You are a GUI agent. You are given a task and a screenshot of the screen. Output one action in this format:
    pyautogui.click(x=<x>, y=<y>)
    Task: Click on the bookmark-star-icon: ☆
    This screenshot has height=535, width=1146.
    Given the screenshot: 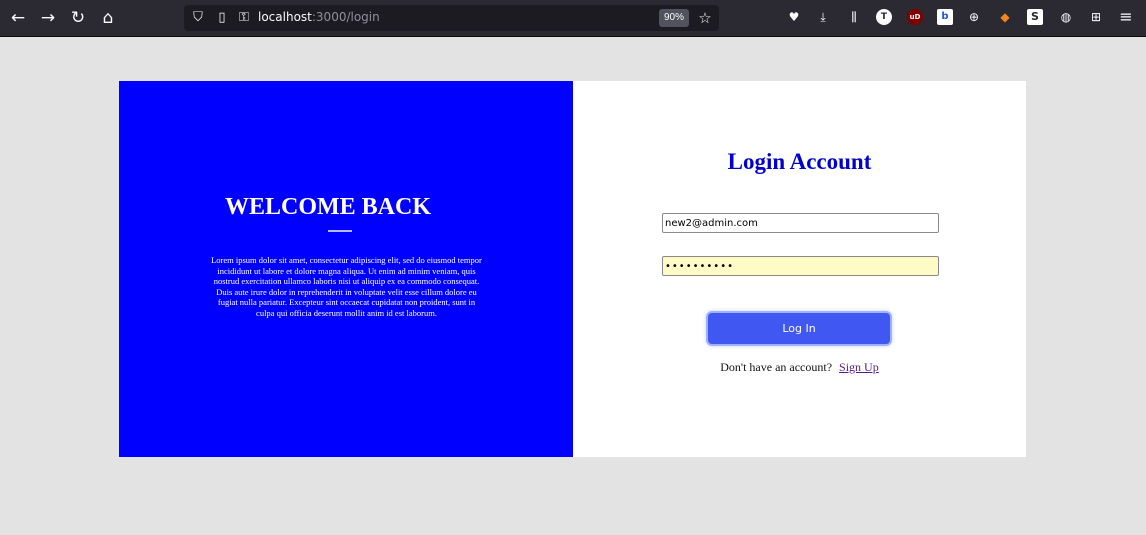 What is the action you would take?
    pyautogui.click(x=705, y=18)
    